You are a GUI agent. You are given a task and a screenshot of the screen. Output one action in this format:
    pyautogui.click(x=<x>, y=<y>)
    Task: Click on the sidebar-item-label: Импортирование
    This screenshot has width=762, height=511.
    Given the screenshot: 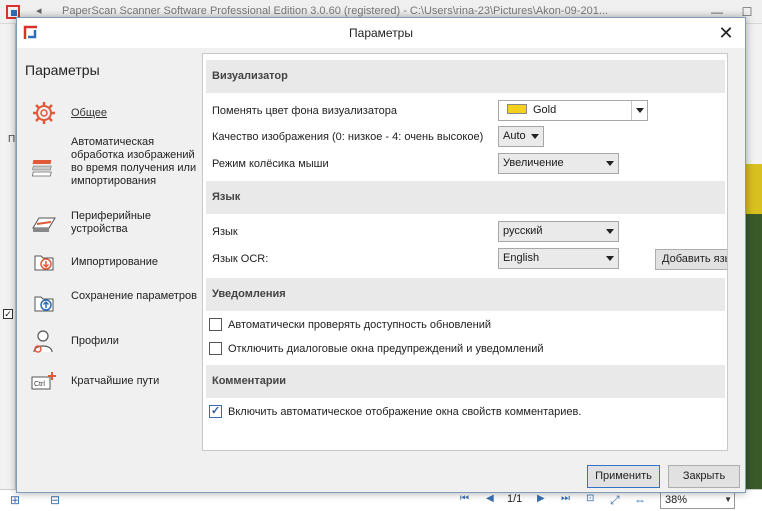 What is the action you would take?
    pyautogui.click(x=115, y=262)
    